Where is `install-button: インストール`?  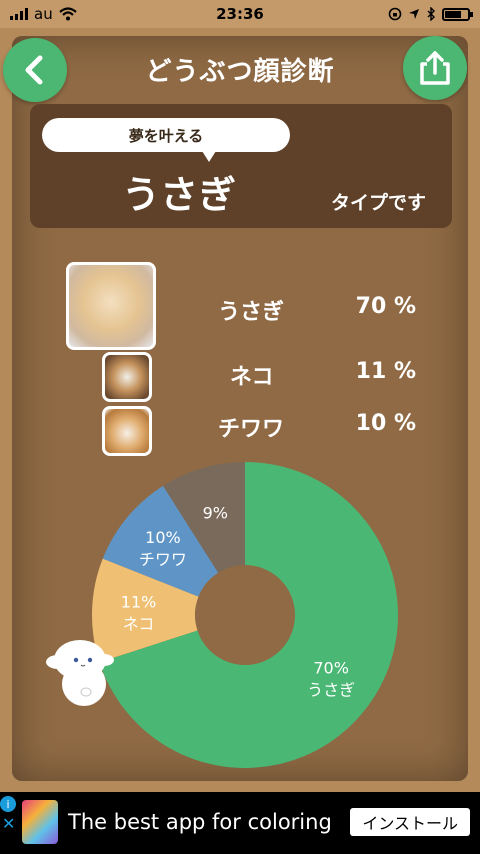 install-button: インストール is located at coordinates (410, 822).